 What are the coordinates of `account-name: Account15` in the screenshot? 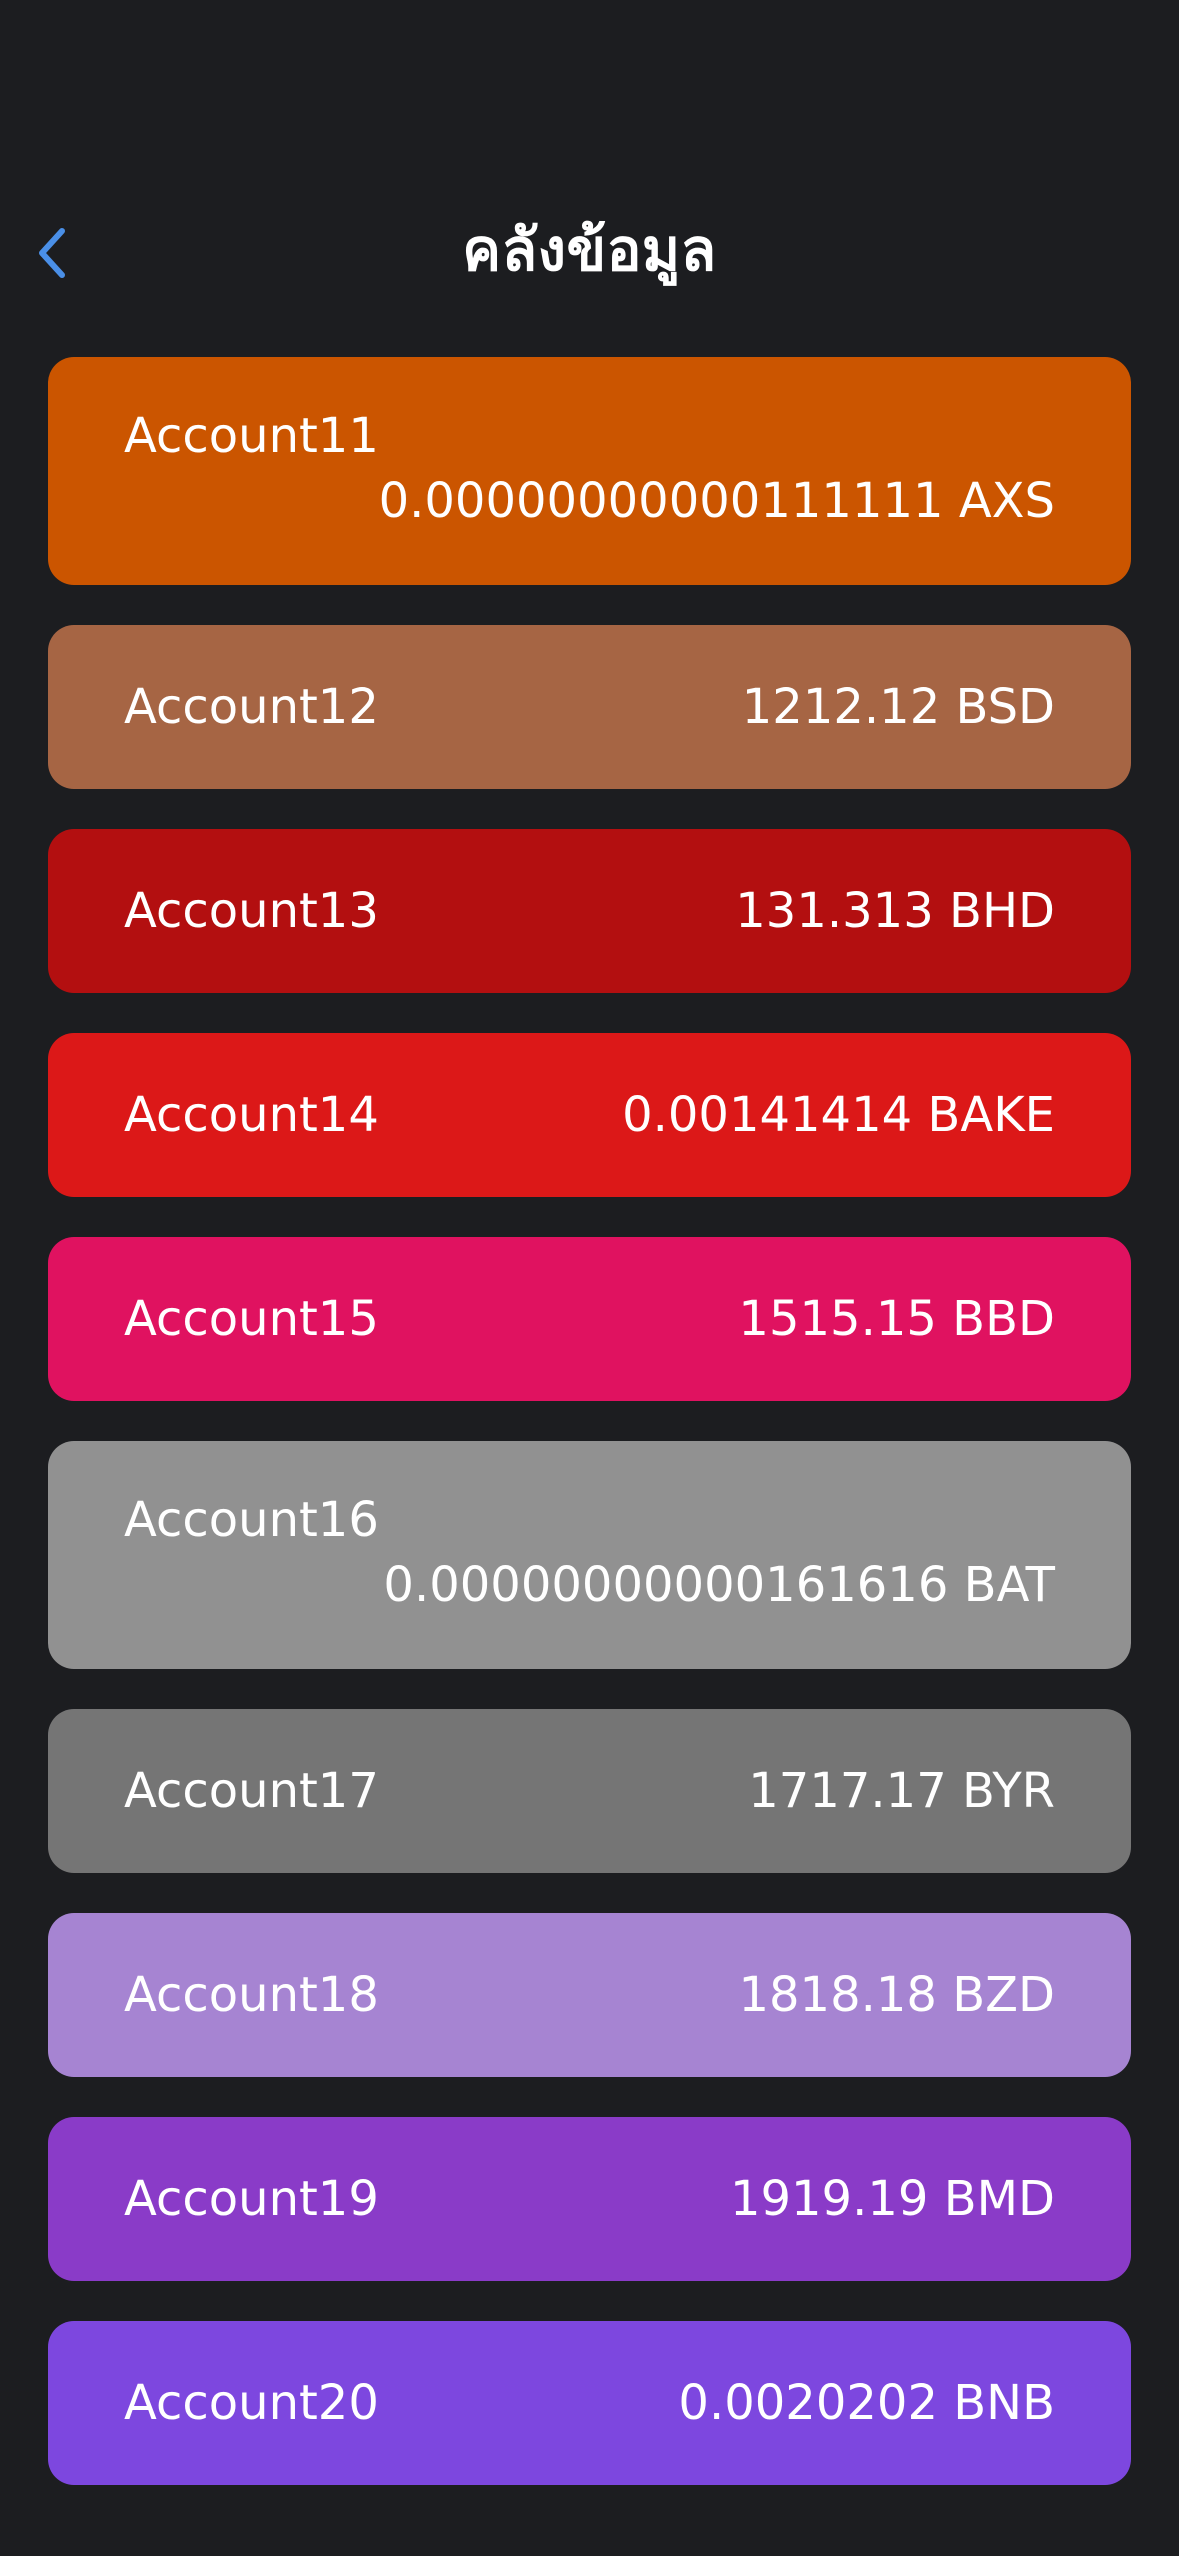 It's located at (251, 1319).